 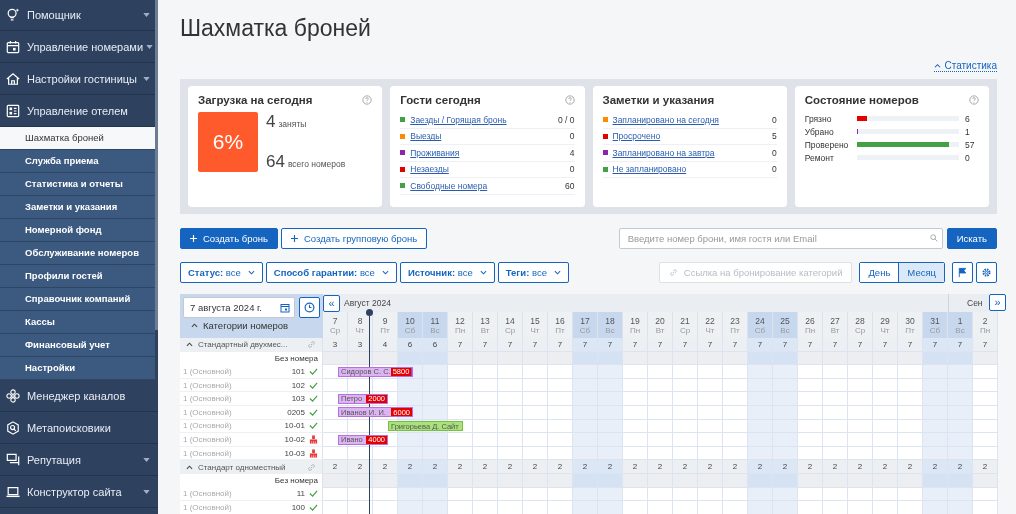 I want to click on sidebar-item: Менеджер каналов, so click(x=79, y=396).